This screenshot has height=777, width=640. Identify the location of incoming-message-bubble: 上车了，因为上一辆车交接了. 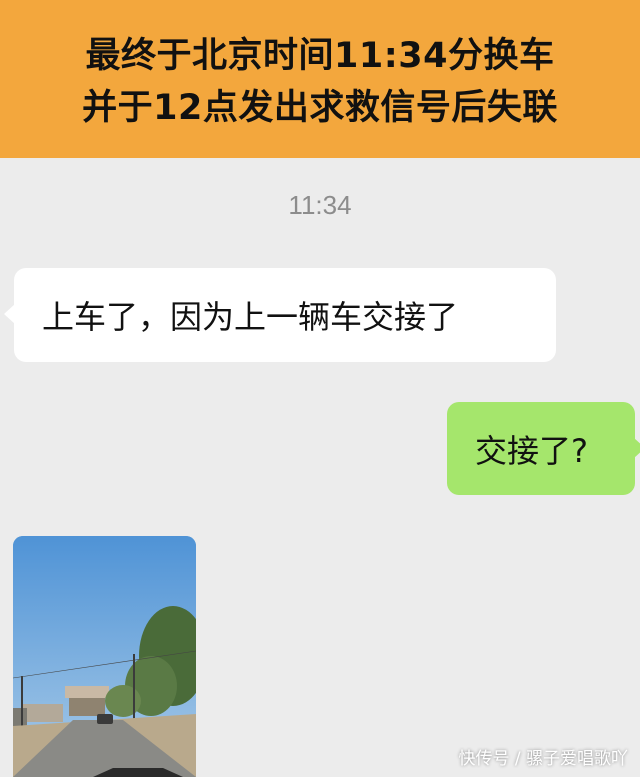
(280, 315).